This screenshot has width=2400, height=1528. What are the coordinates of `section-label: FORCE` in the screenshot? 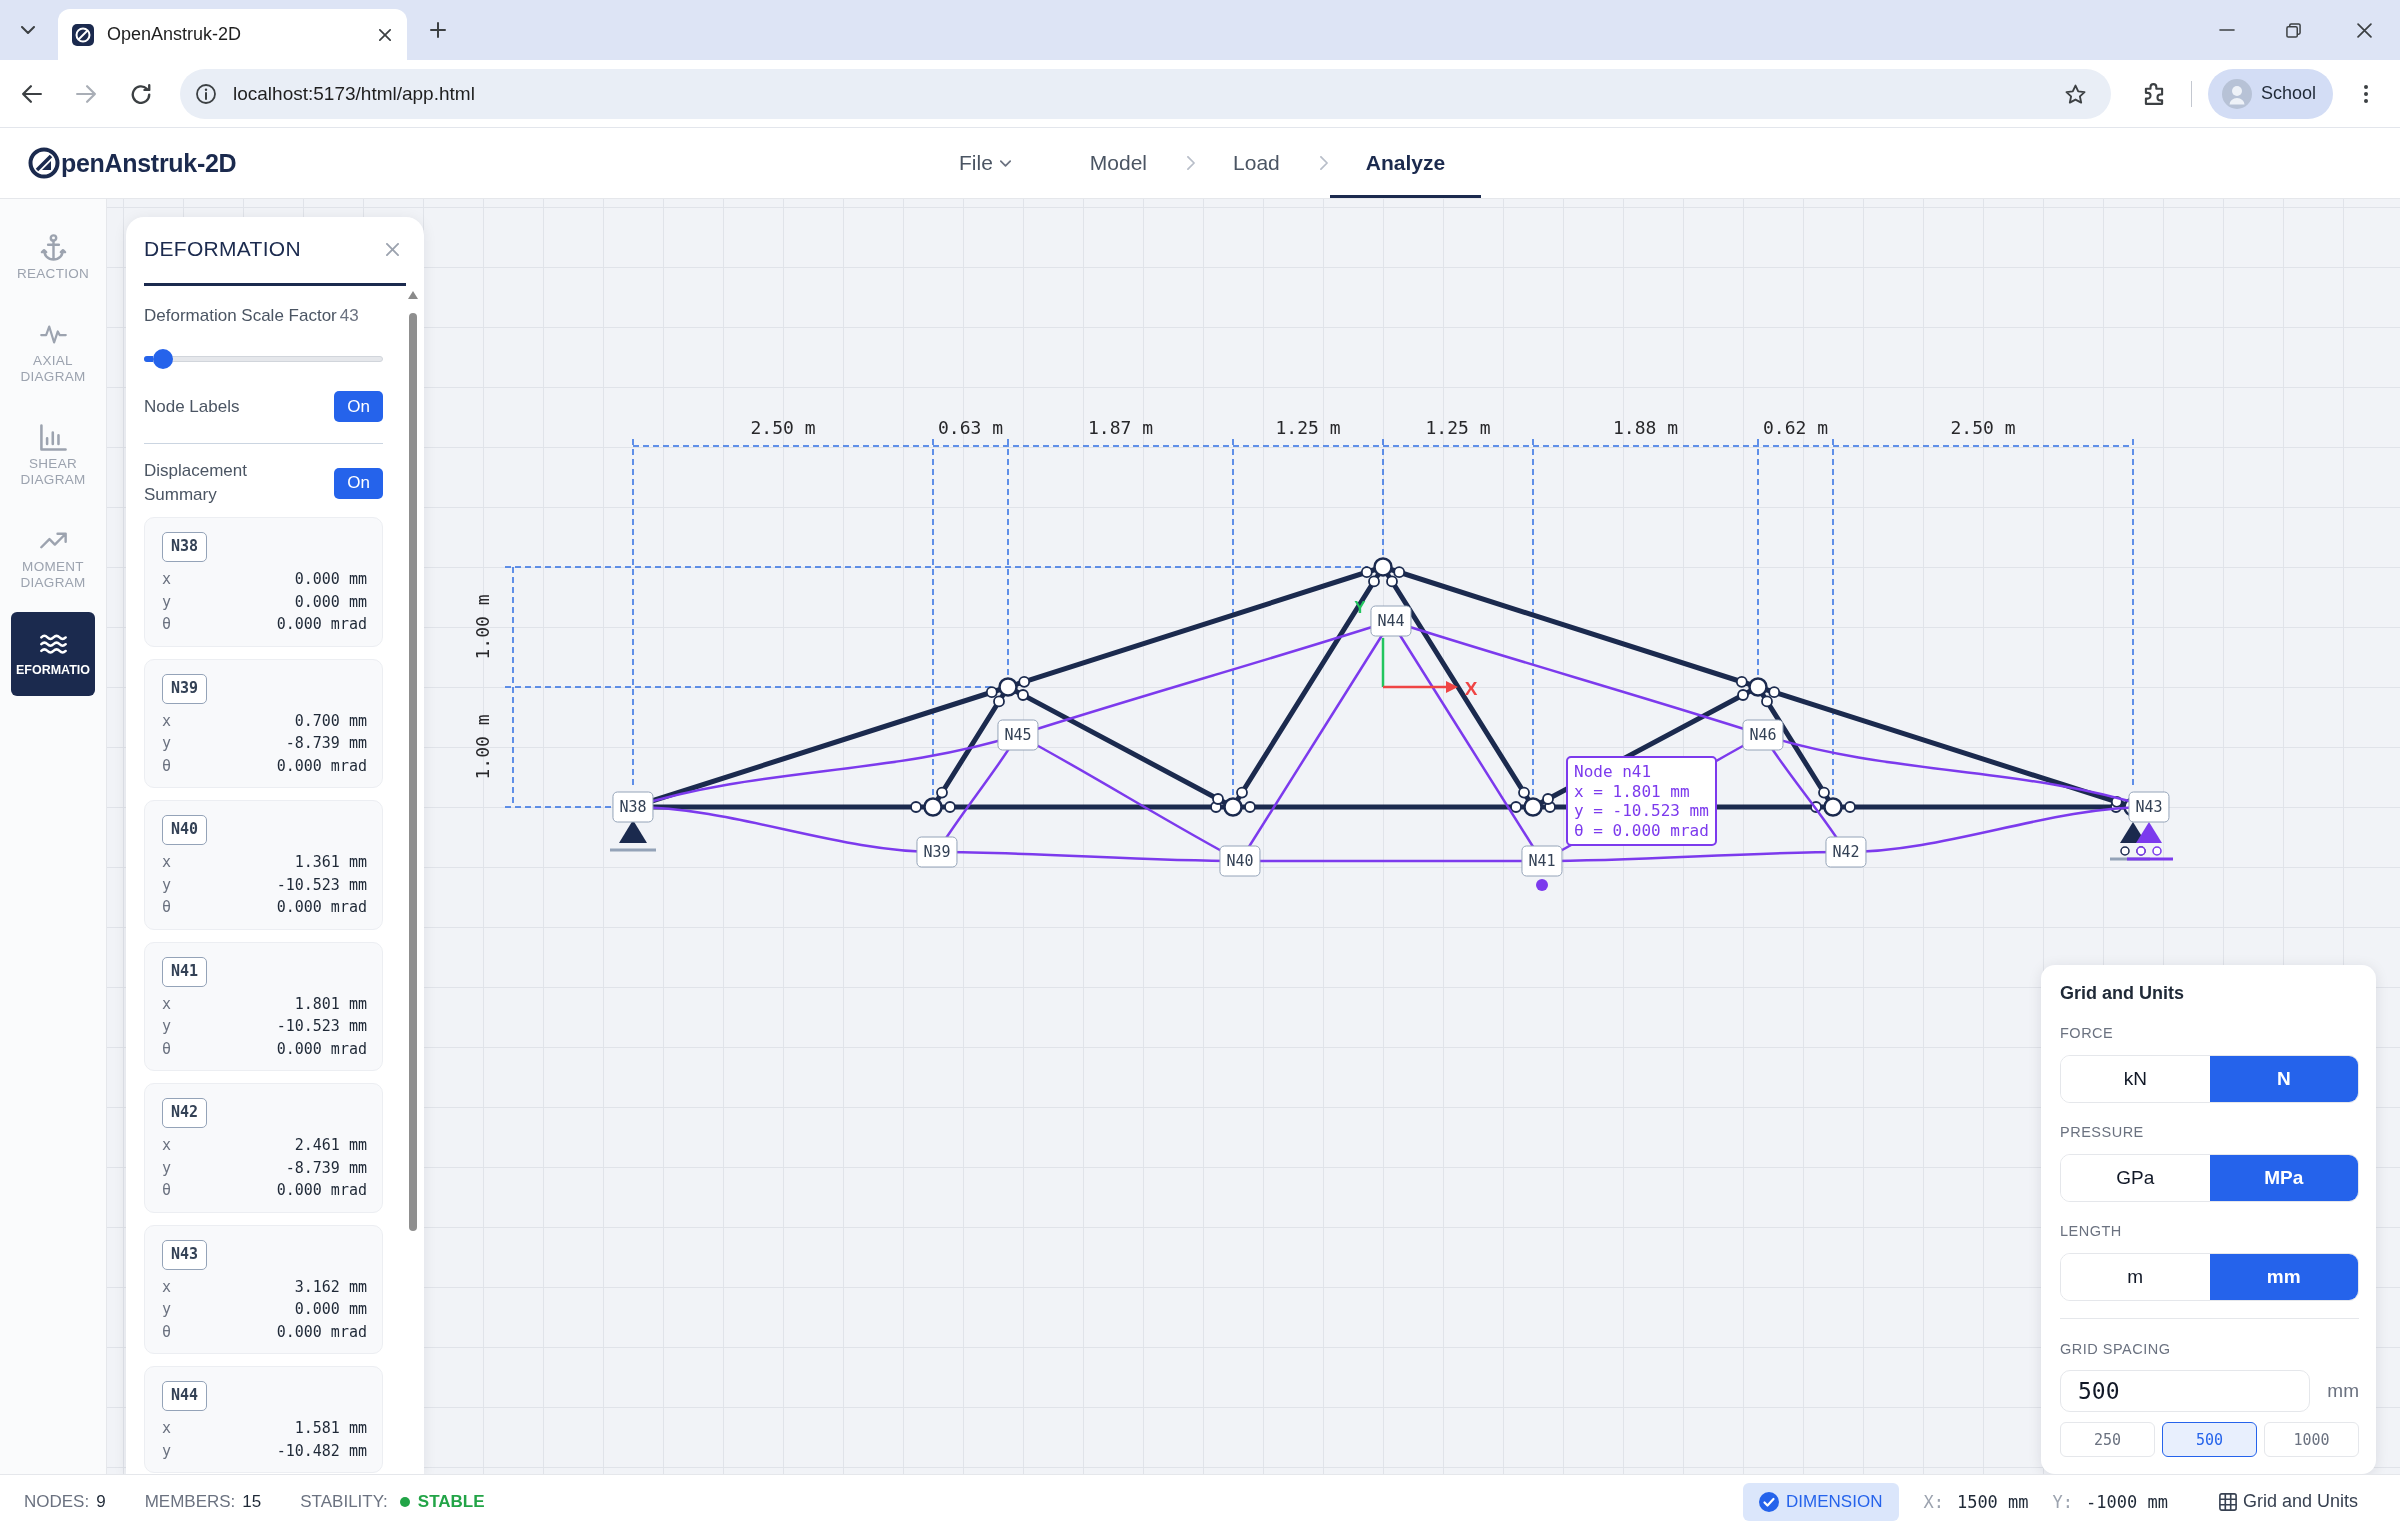 It's located at (2087, 1033).